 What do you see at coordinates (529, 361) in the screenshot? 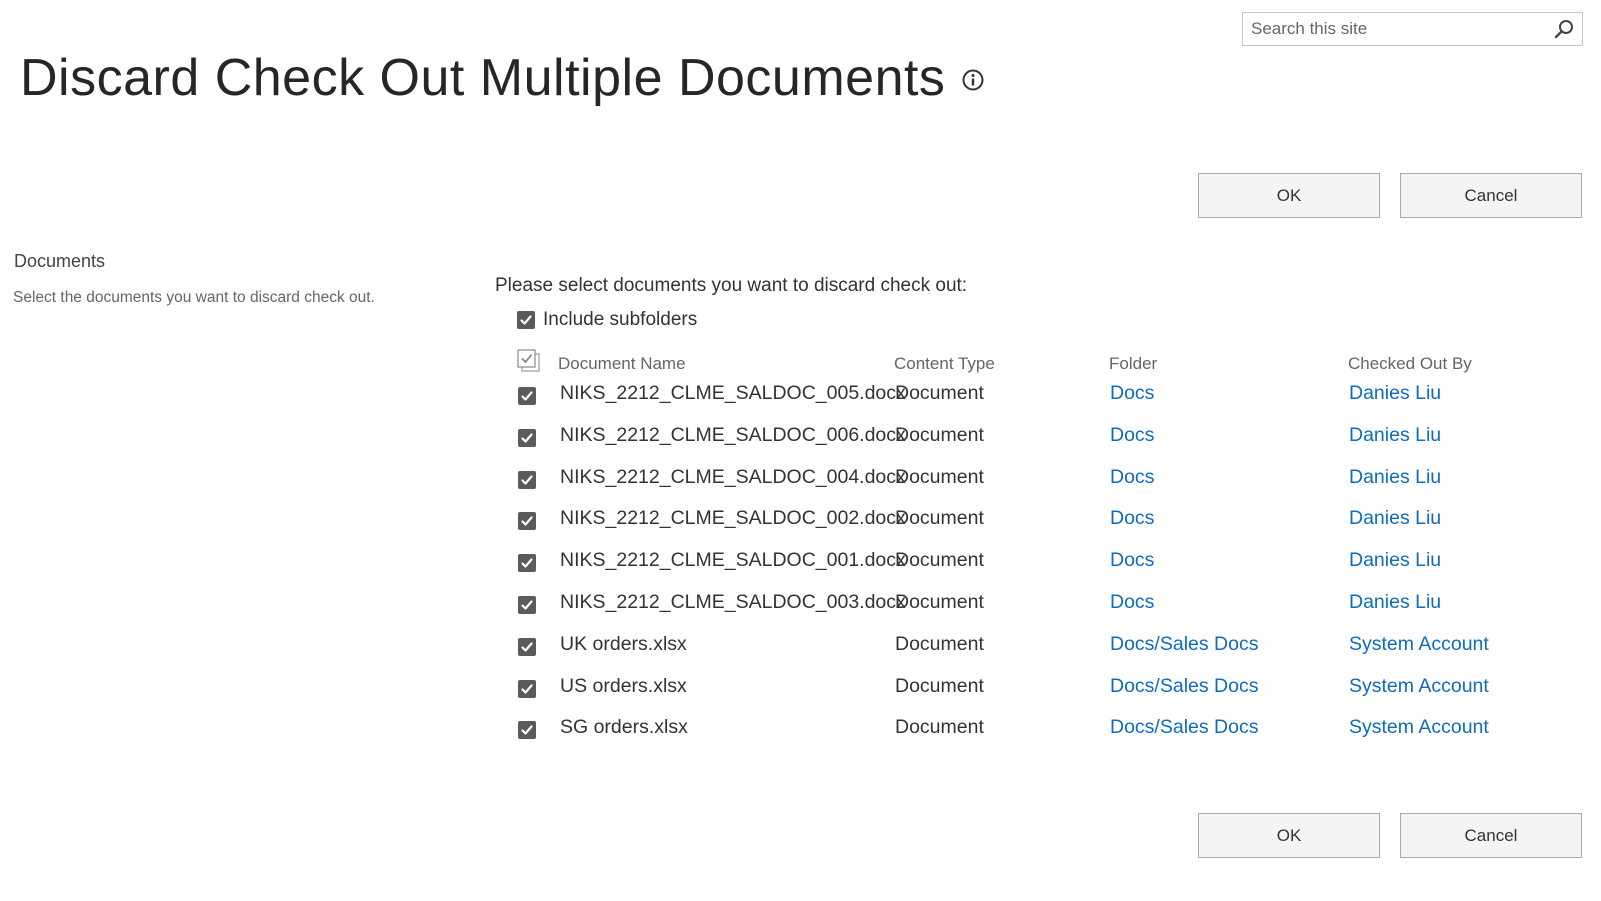
I see `select-all-icon` at bounding box center [529, 361].